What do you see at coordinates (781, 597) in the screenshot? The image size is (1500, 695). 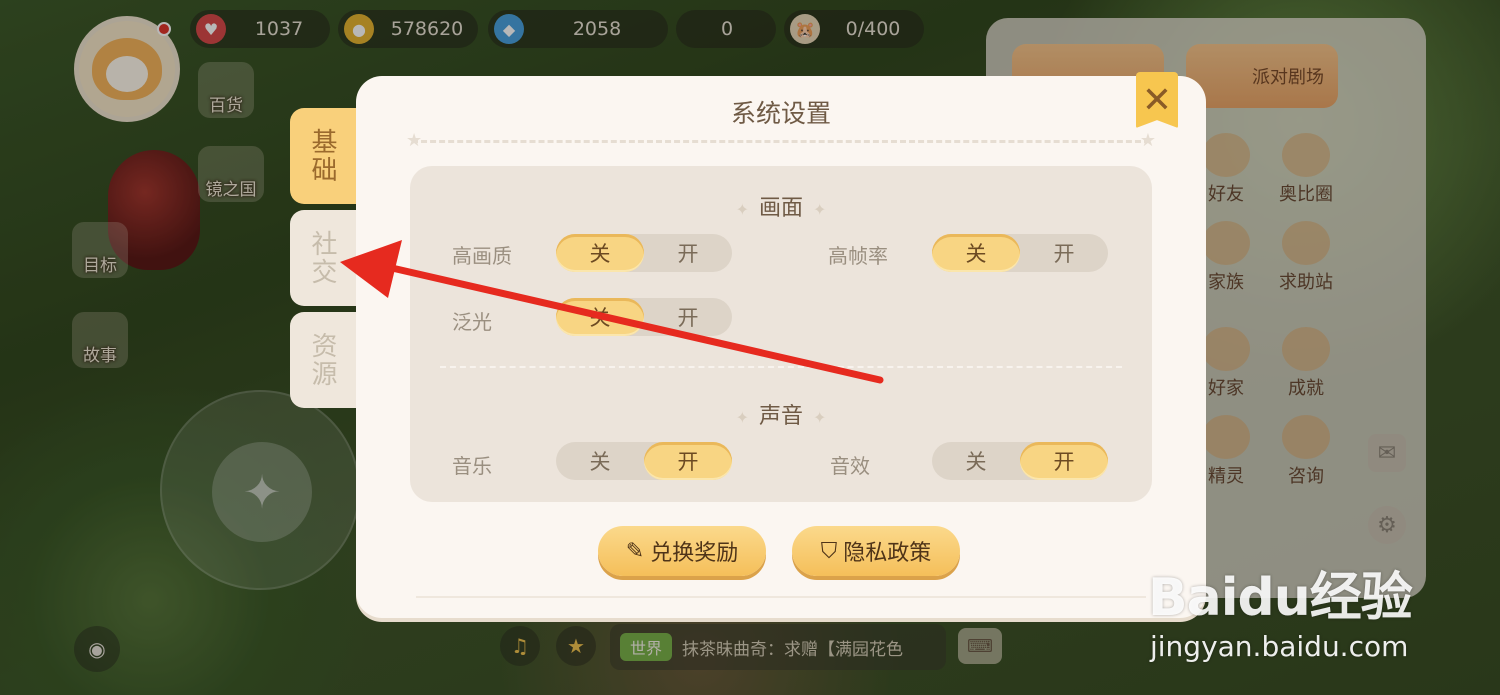 I see `dialog-bottom-line` at bounding box center [781, 597].